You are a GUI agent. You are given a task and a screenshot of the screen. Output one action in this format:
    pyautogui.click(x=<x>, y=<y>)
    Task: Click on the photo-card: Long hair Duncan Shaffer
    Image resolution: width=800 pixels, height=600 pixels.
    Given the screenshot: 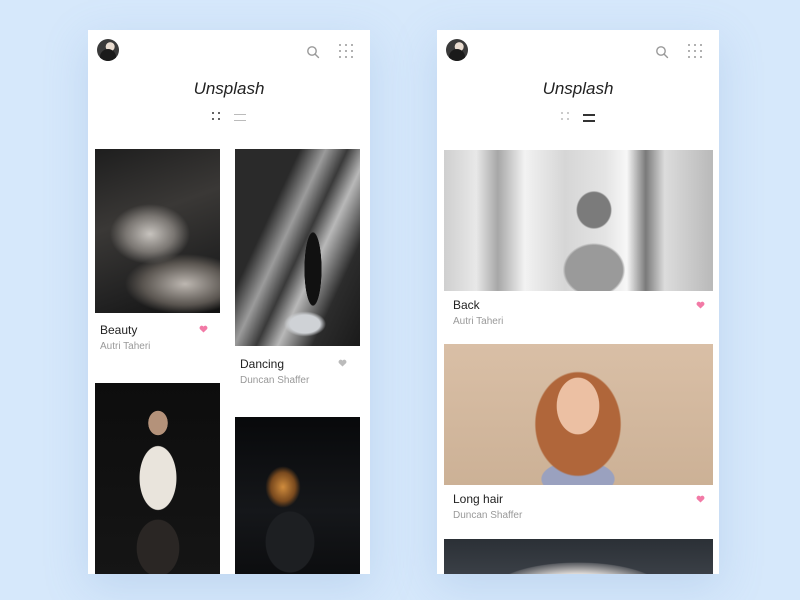 What is the action you would take?
    pyautogui.click(x=578, y=434)
    